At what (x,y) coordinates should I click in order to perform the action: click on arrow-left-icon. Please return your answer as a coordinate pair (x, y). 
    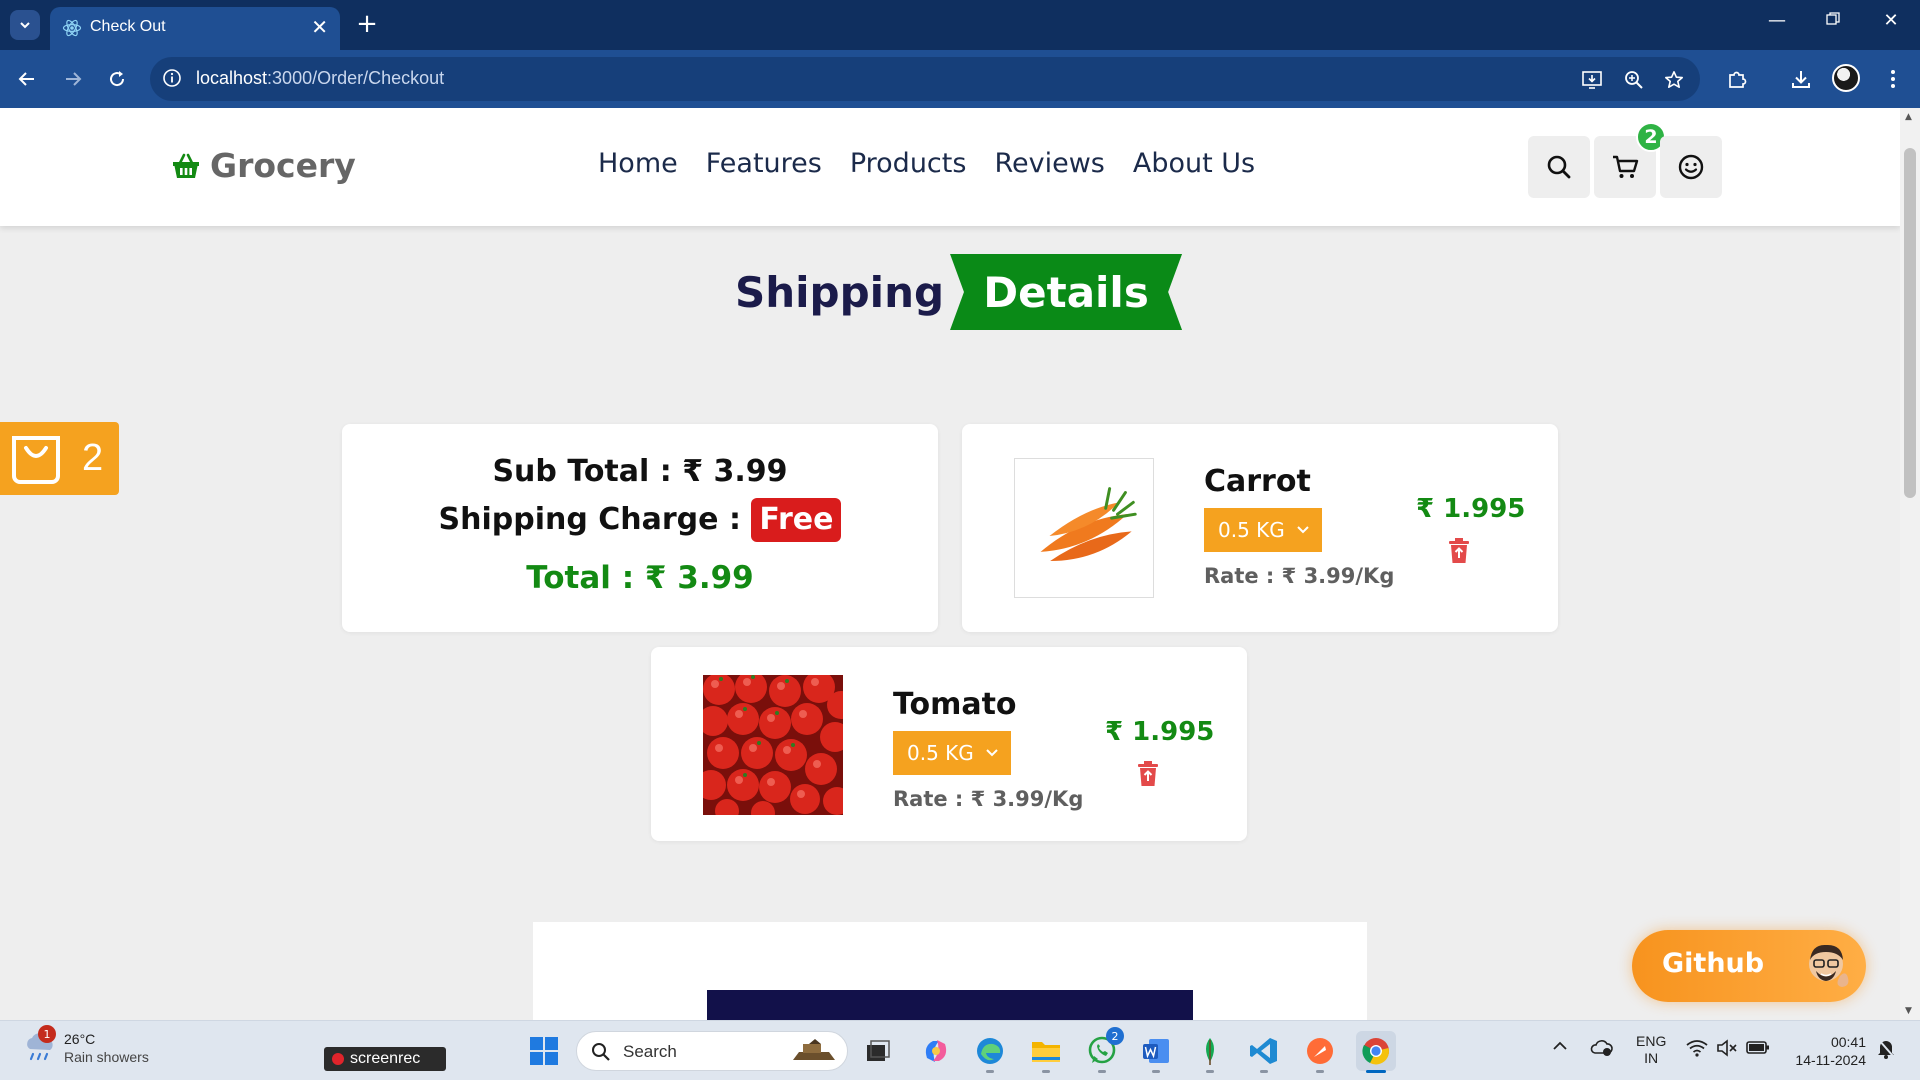
    Looking at the image, I should click on (26, 79).